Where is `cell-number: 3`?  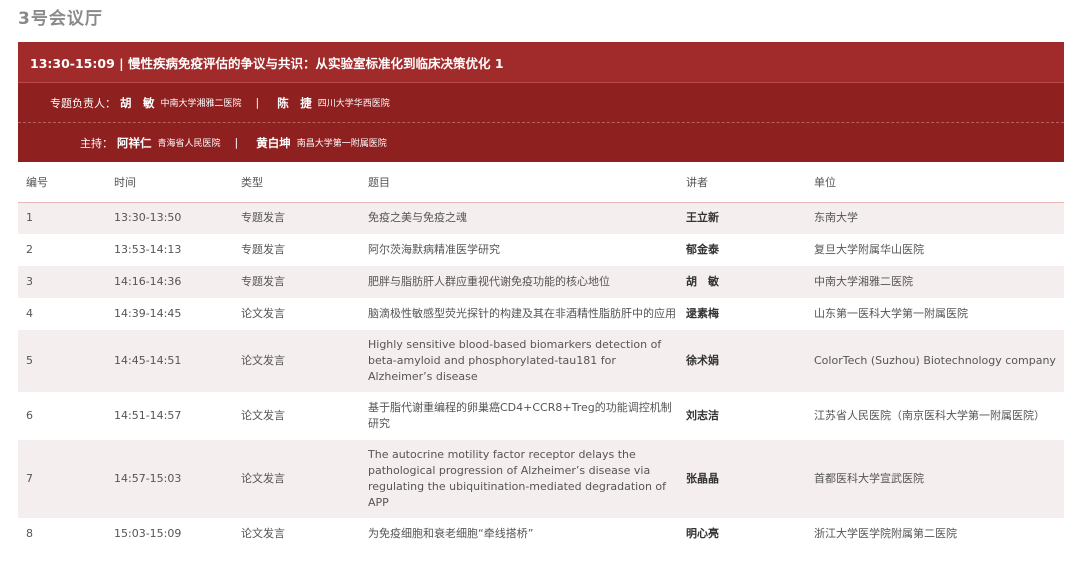 cell-number: 3 is located at coordinates (66, 282).